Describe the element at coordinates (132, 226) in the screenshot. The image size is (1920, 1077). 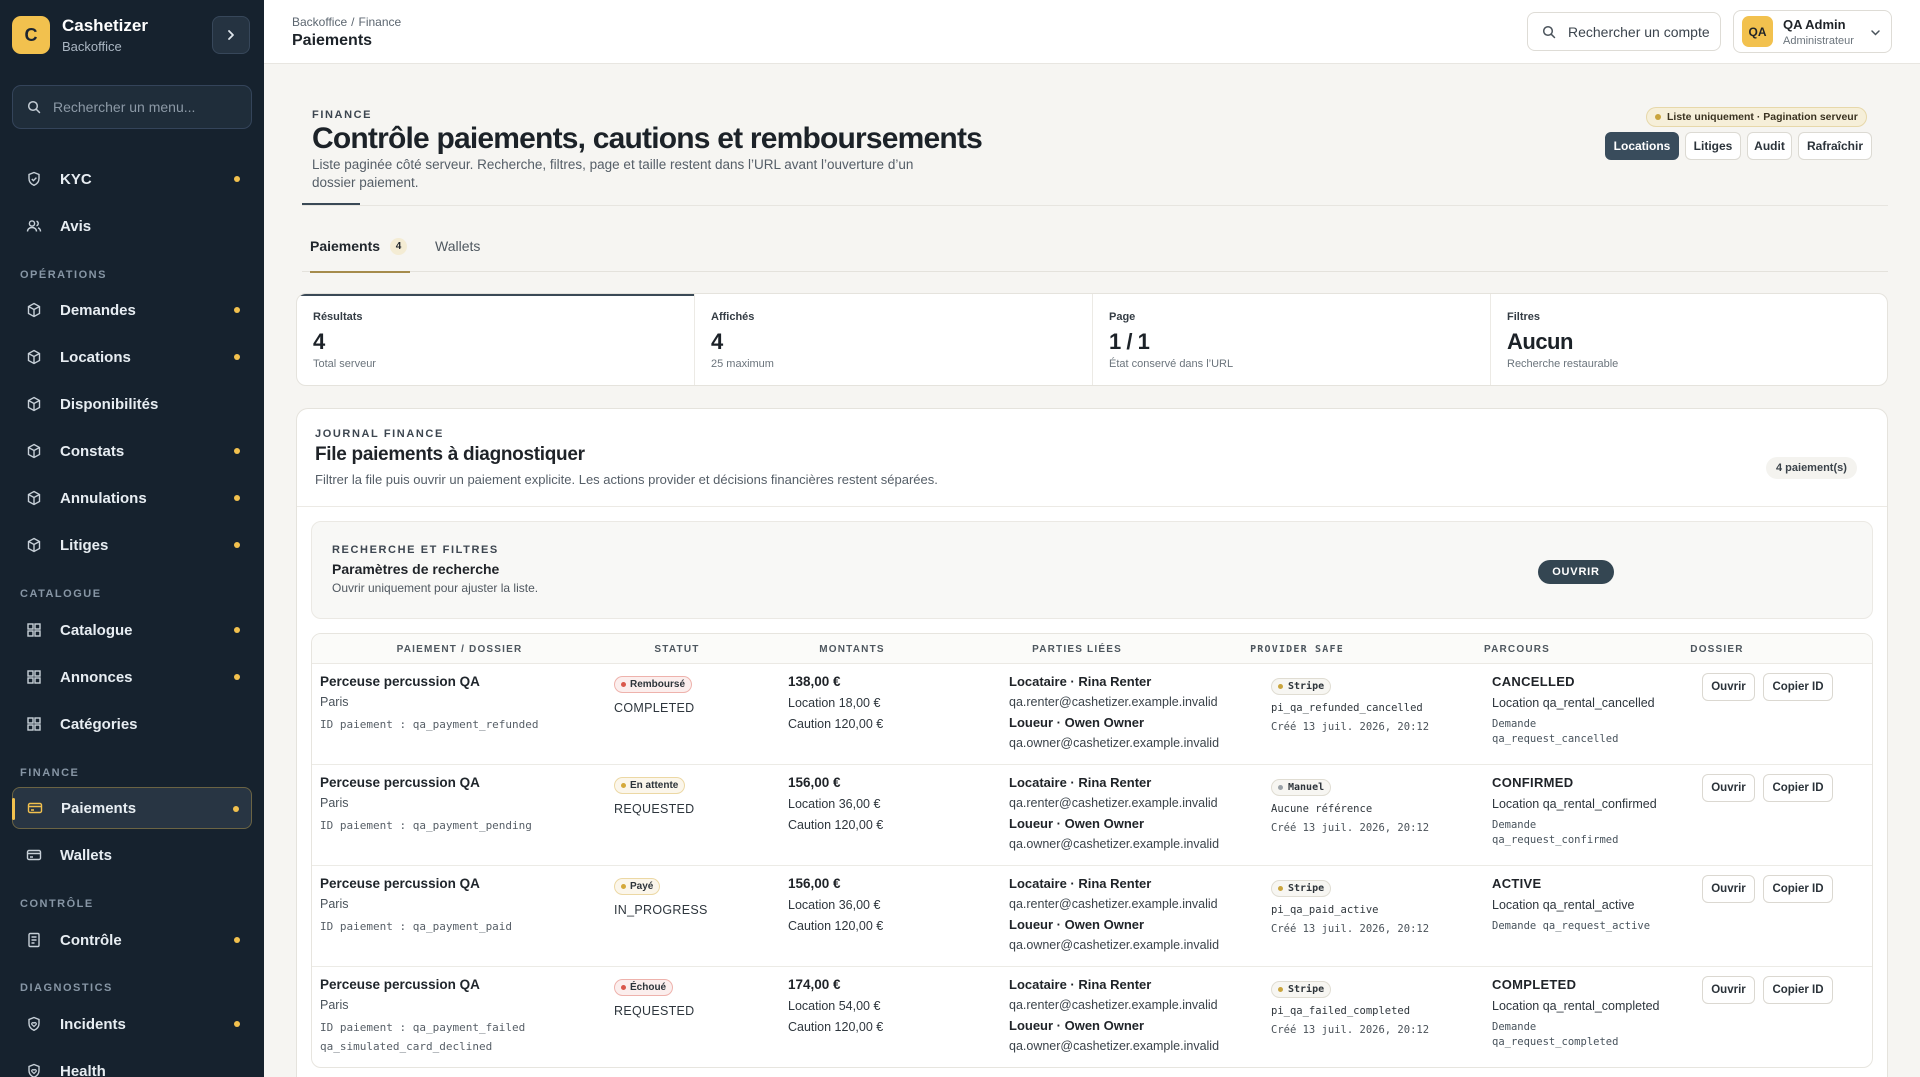
I see `sidebar-item-avis: Avis` at that location.